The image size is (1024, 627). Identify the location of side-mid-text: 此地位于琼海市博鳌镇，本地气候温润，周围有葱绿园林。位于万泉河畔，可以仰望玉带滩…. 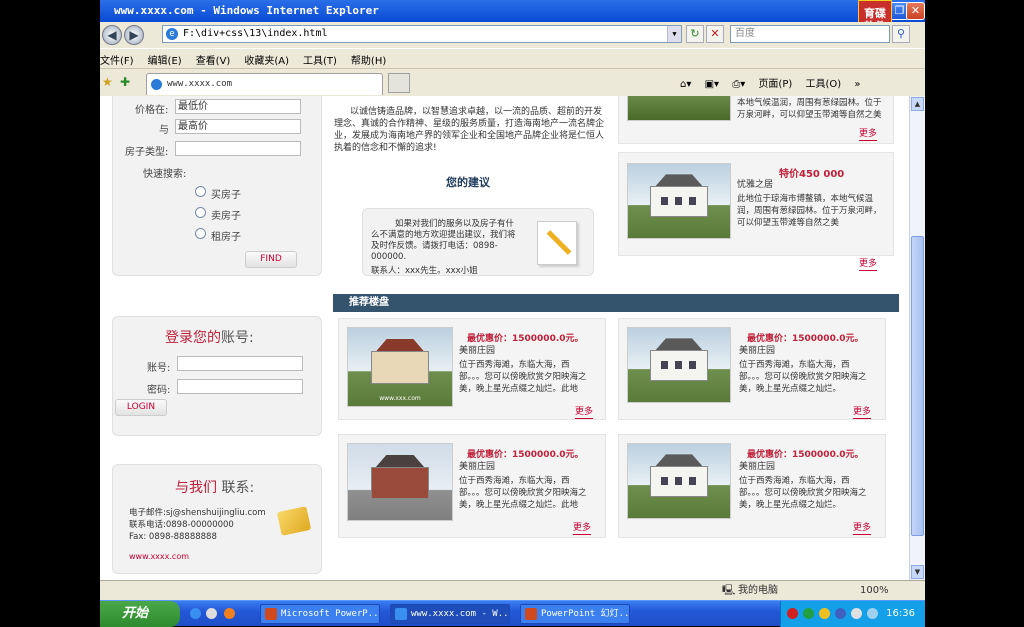
(809, 211).